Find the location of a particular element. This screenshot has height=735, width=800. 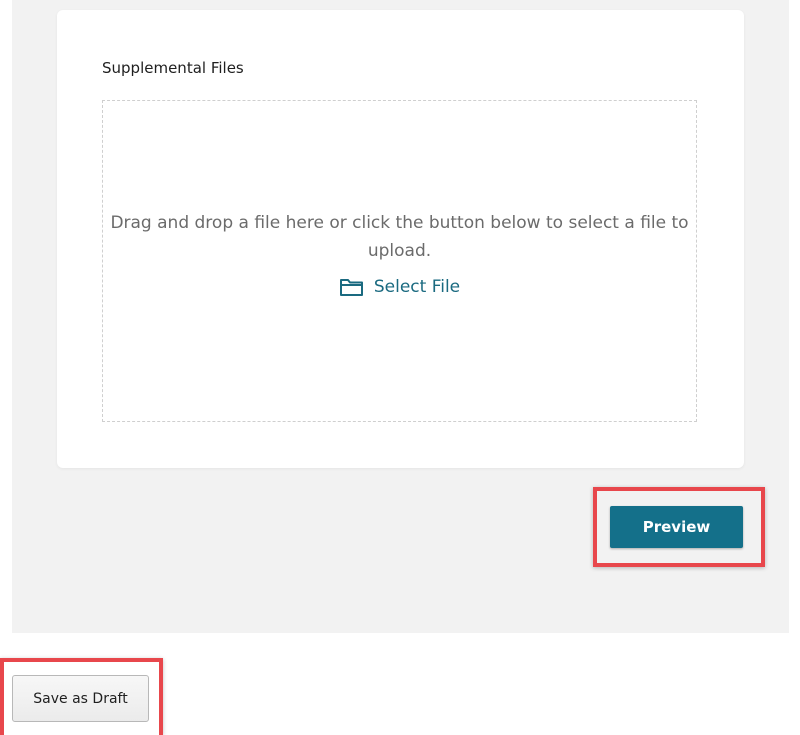

folder-icon is located at coordinates (352, 287).